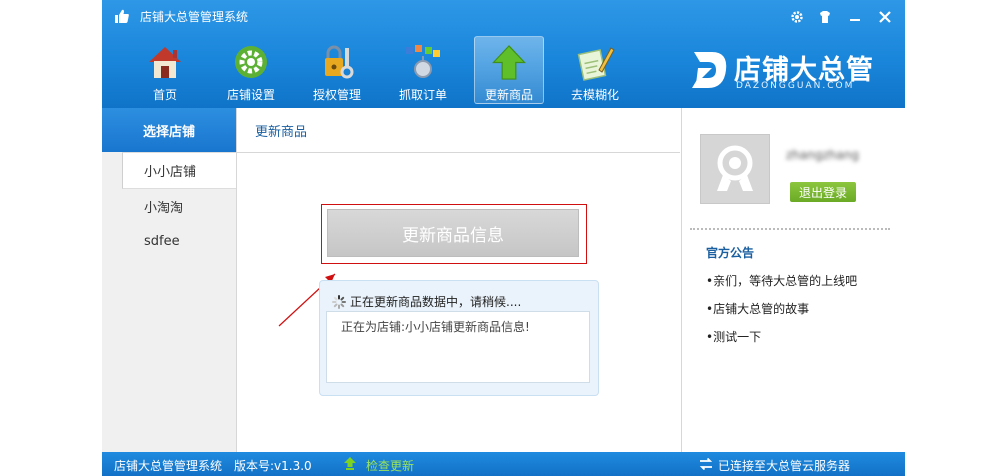 This screenshot has height=476, width=1000. I want to click on toolbar-label: 抓取订单, so click(422, 95).